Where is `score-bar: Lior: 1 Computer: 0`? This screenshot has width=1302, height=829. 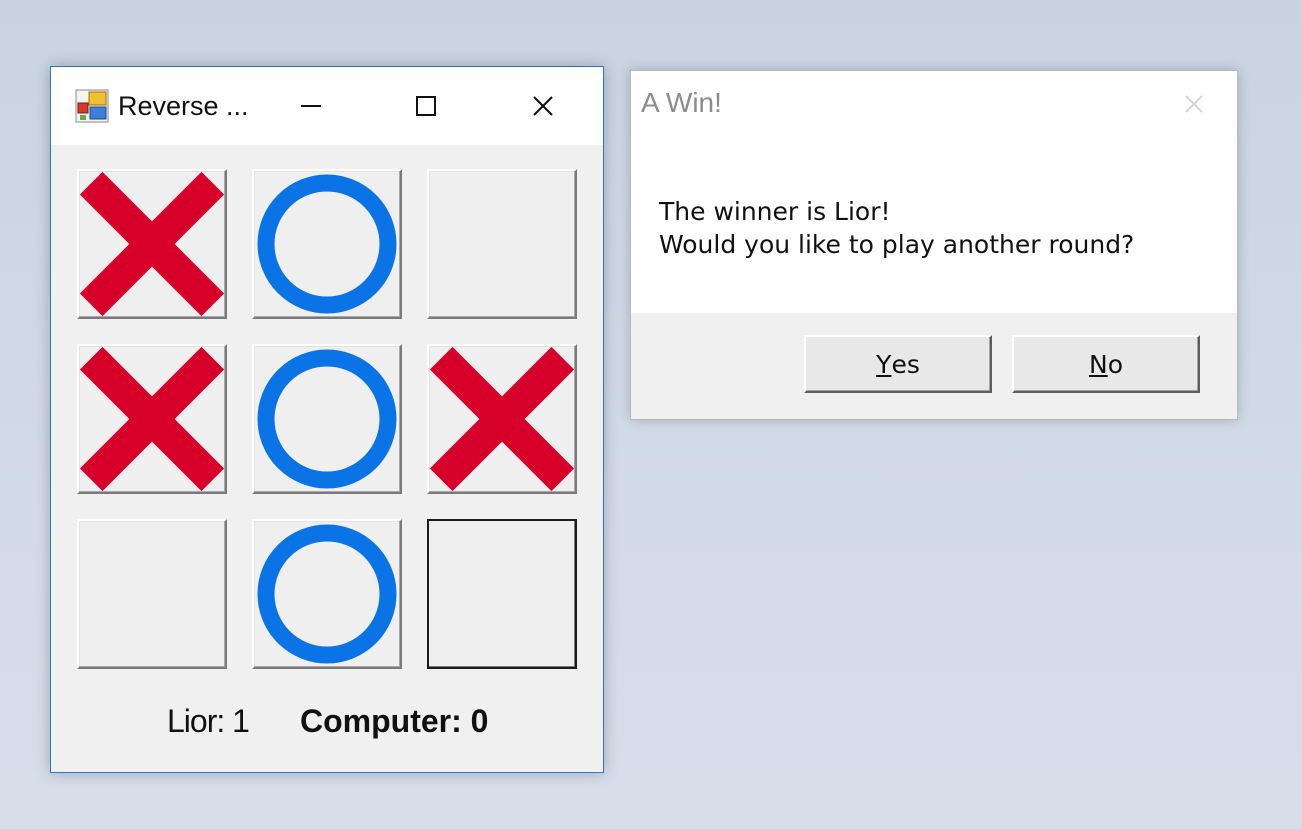
score-bar: Lior: 1 Computer: 0 is located at coordinates (327, 723).